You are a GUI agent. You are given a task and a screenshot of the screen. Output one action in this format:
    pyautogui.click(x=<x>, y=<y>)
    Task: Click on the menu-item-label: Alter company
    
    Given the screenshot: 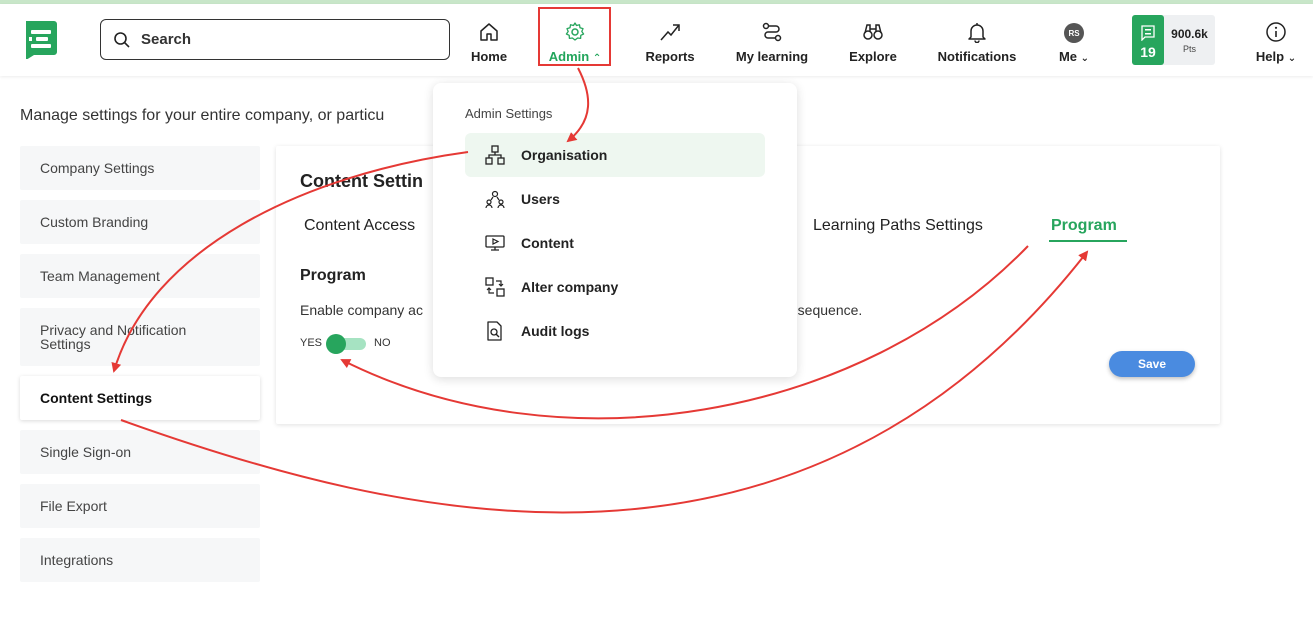 What is the action you would take?
    pyautogui.click(x=570, y=287)
    